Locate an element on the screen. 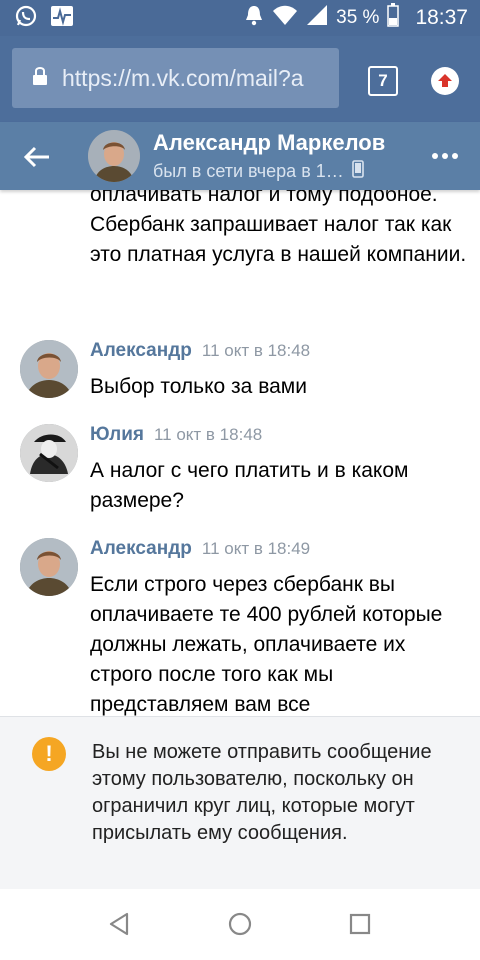 The width and height of the screenshot is (480, 960). battery-icon is located at coordinates (393, 18).